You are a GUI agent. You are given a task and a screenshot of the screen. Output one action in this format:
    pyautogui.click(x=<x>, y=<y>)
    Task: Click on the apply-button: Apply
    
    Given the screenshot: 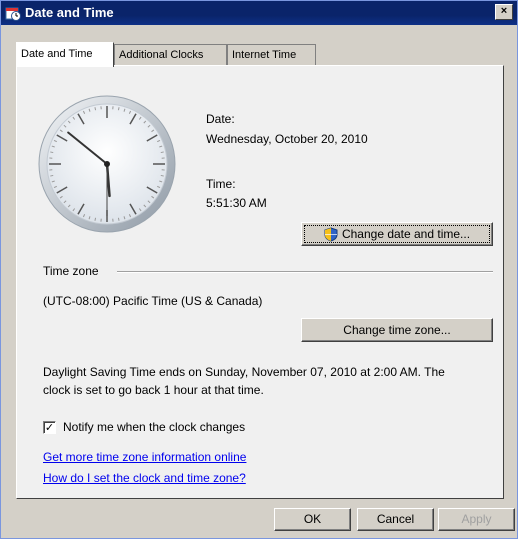 What is the action you would take?
    pyautogui.click(x=476, y=519)
    